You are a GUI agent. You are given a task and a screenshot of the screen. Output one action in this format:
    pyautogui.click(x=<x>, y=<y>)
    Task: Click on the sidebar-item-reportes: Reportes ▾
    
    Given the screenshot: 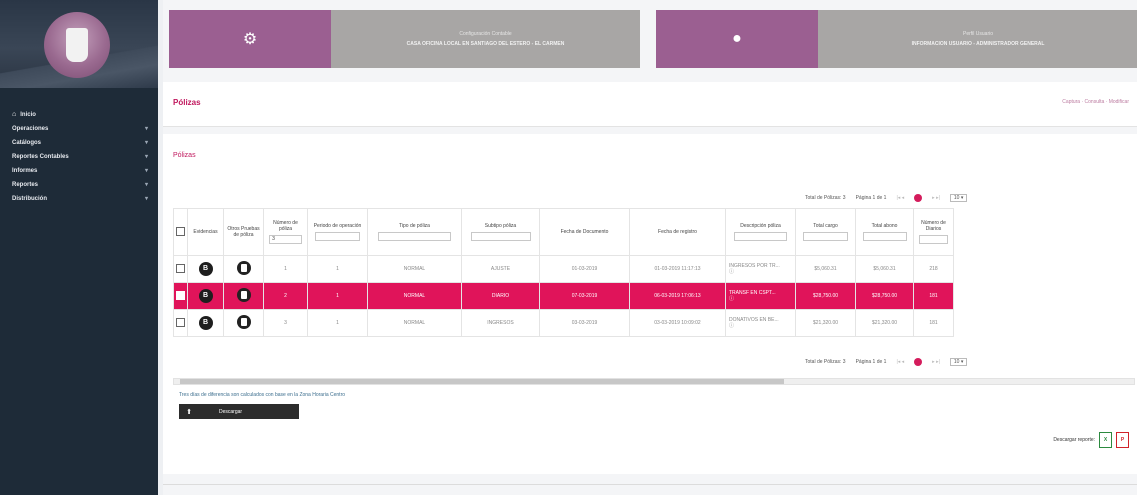 What is the action you would take?
    pyautogui.click(x=79, y=185)
    